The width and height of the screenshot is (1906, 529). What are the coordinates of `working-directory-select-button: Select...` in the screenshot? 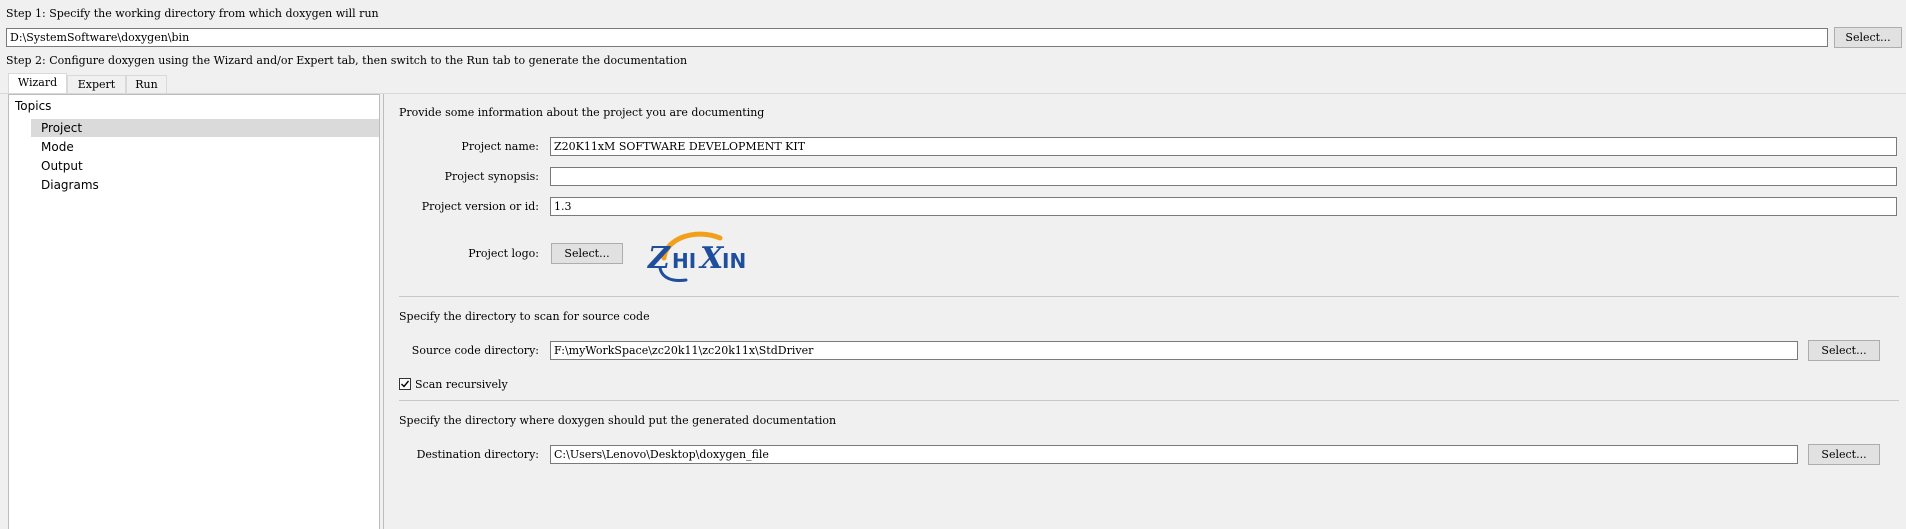 It's located at (1868, 37).